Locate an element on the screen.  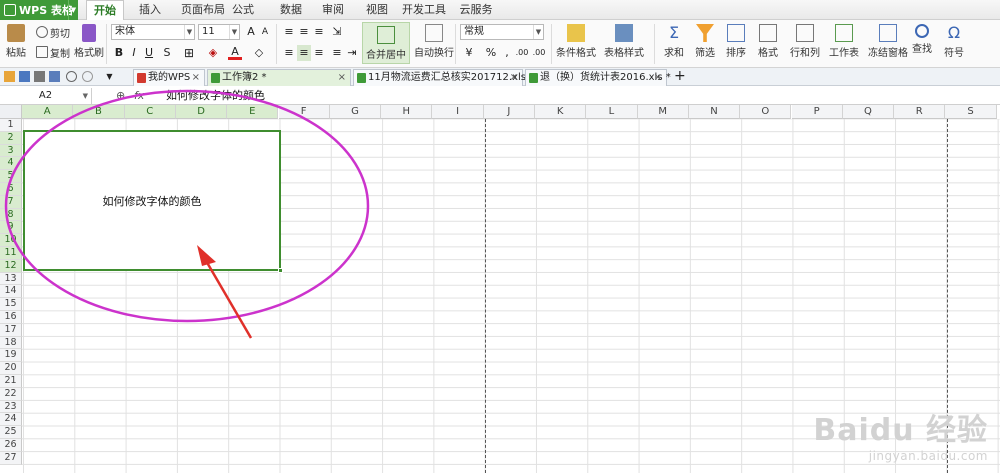
tab-cloud-service: 云服务 is located at coordinates (476, 10).